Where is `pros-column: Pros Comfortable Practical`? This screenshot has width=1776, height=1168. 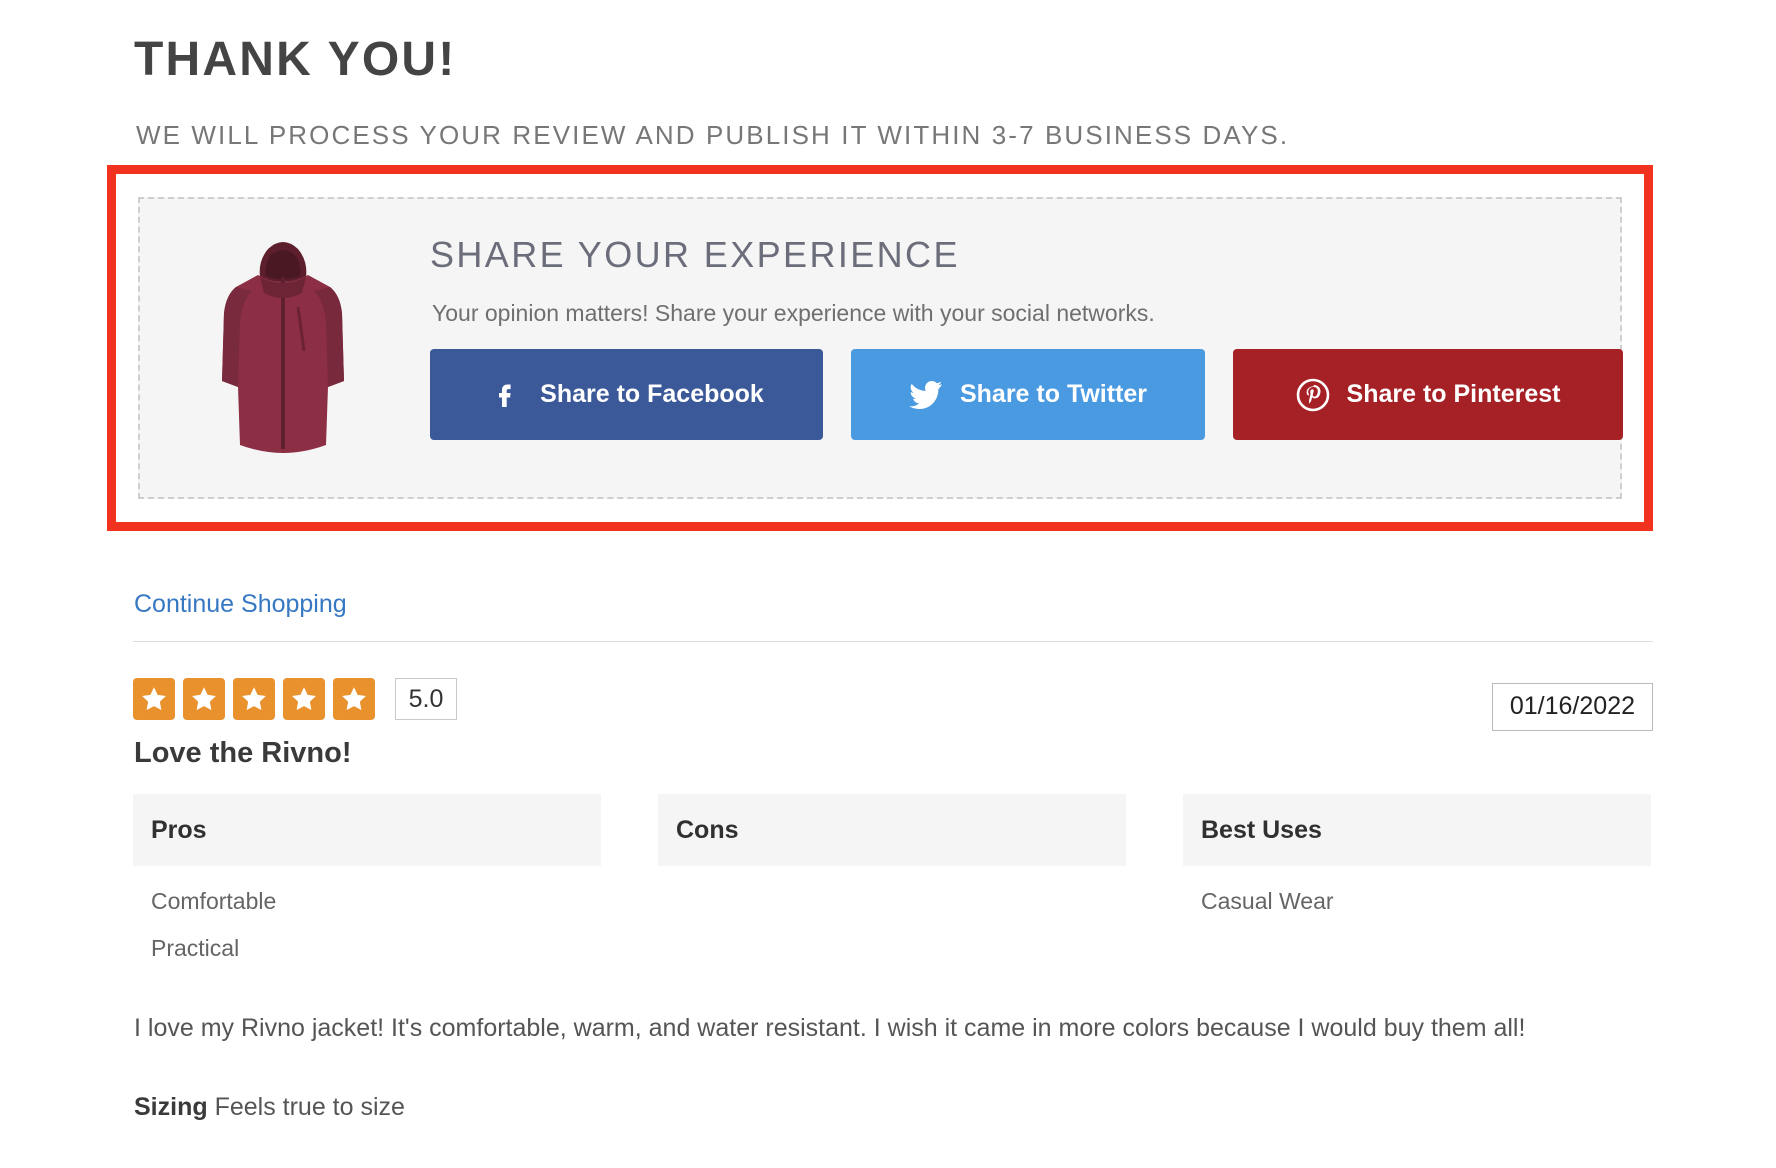
pros-column: Pros Comfortable Practical is located at coordinates (367, 889).